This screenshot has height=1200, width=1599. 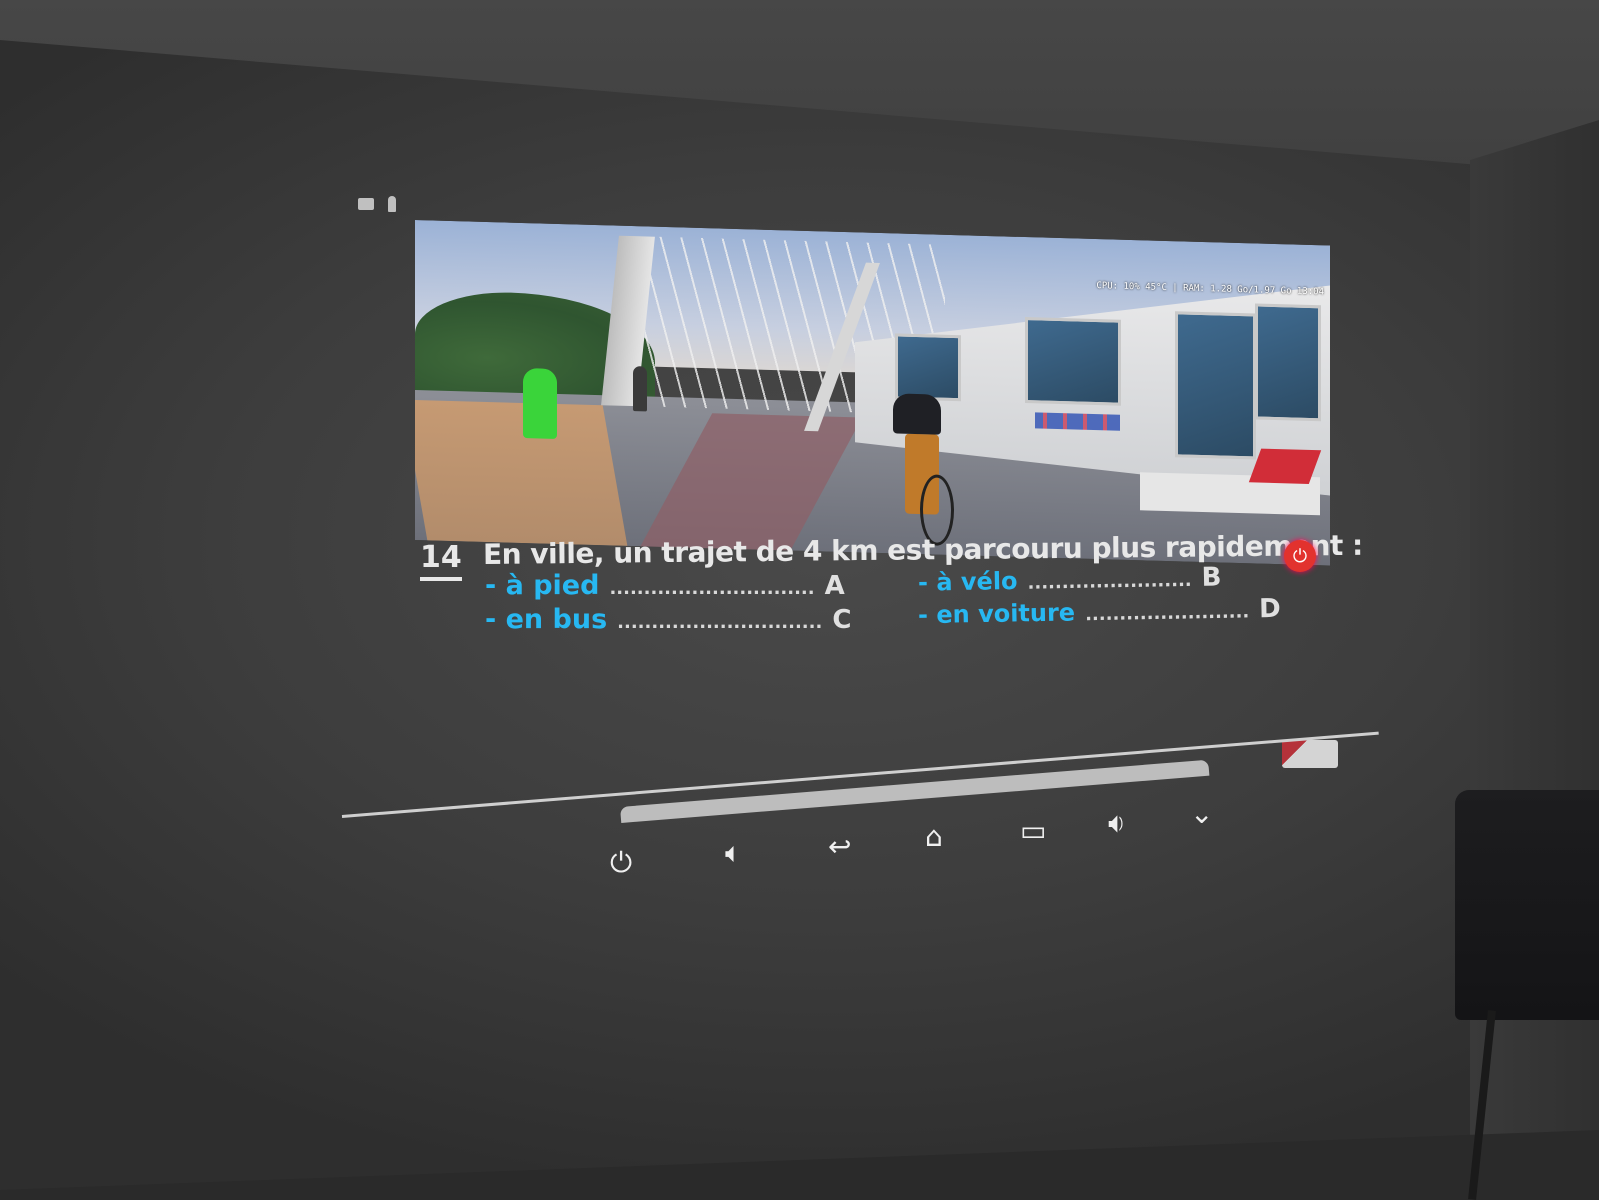 What do you see at coordinates (920, 842) in the screenshot?
I see `nav-bar: ⏻ 🔈︎ ↩ ⌂ ▭ 🔉︎ ⌄` at bounding box center [920, 842].